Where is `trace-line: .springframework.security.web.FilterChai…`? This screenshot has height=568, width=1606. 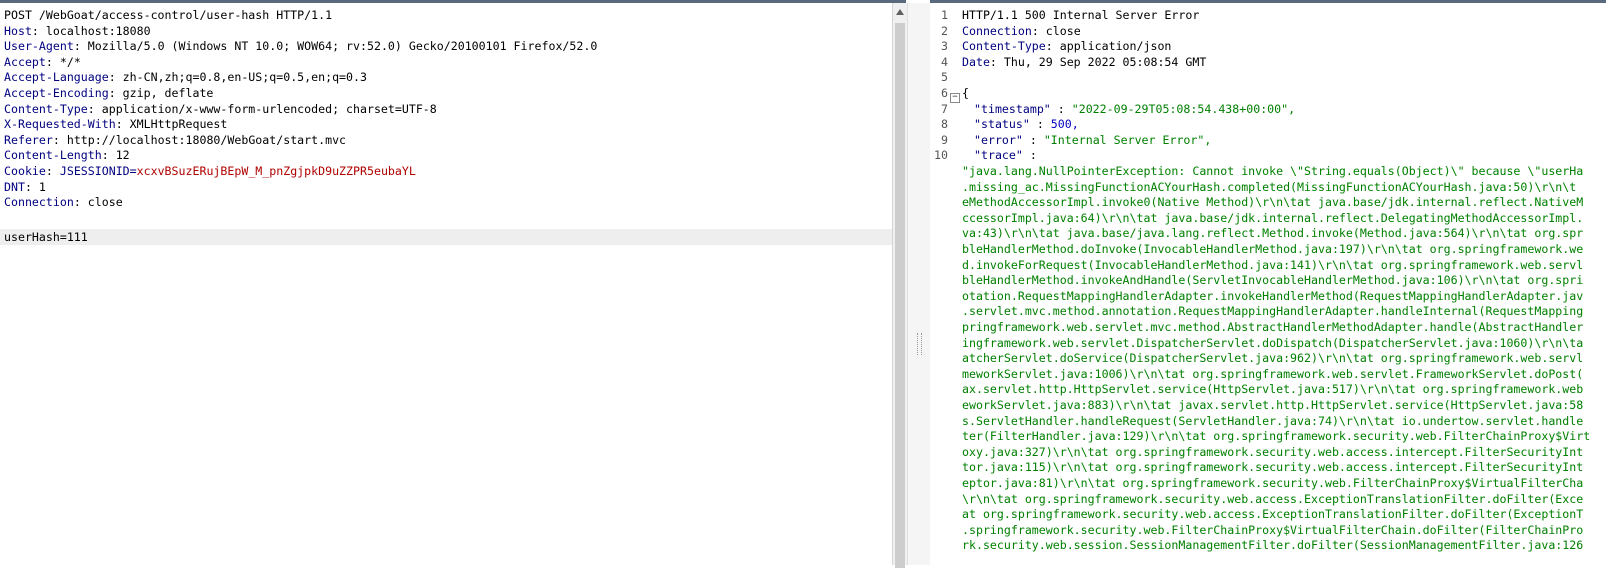
trace-line: .springframework.security.web.FilterChai… is located at coordinates (1273, 529).